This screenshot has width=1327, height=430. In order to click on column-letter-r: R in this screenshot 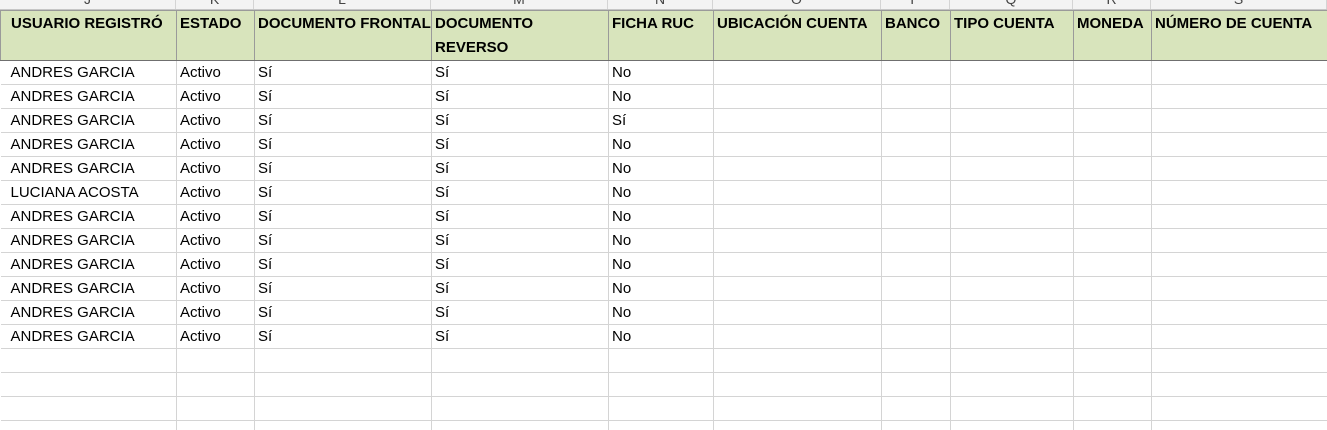, I will do `click(1112, 4)`.